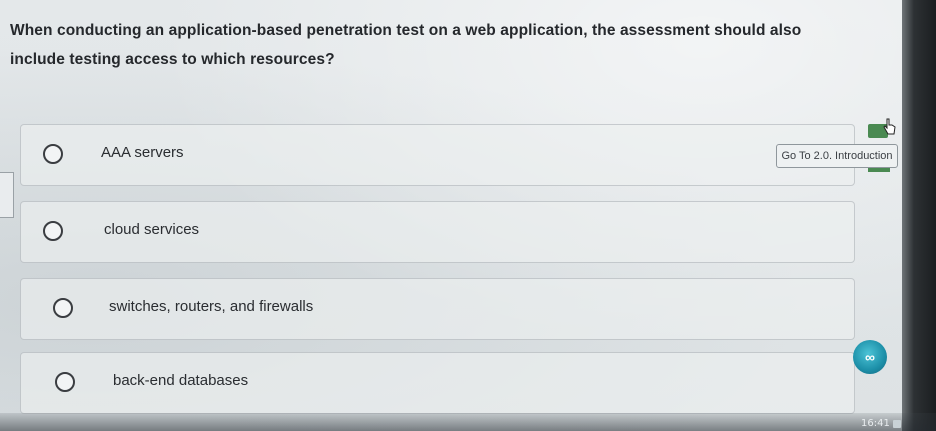  What do you see at coordinates (437, 155) in the screenshot?
I see `option-aaa-servers: AAA servers` at bounding box center [437, 155].